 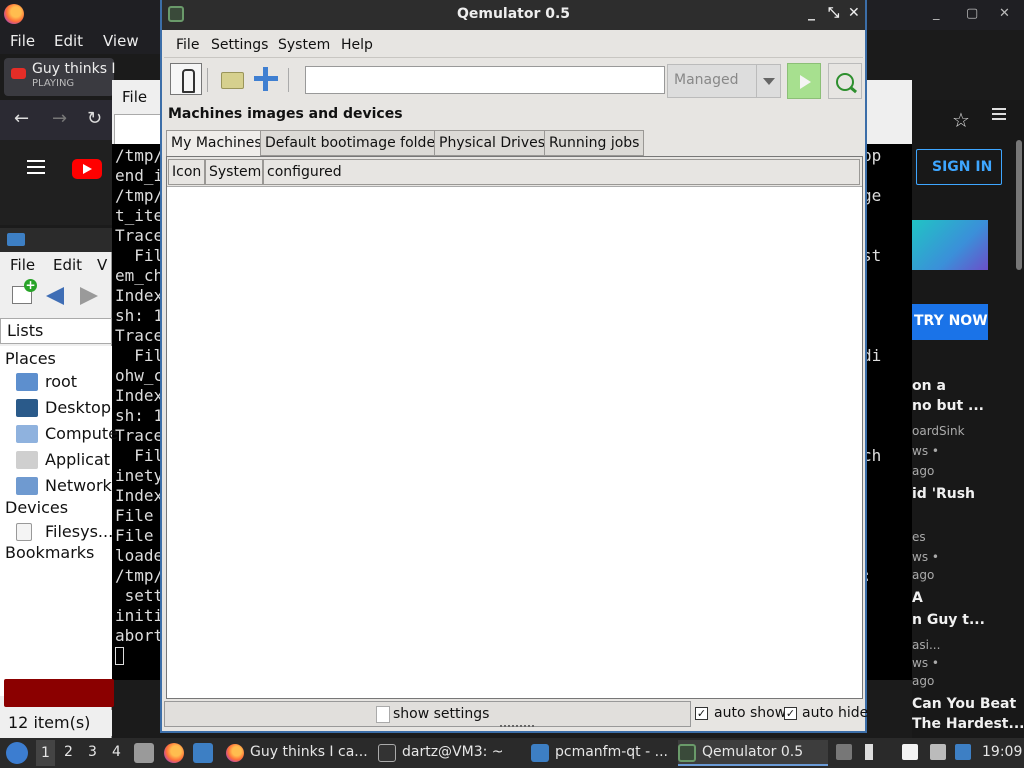 What do you see at coordinates (1019, 205) in the screenshot?
I see `scrollbar` at bounding box center [1019, 205].